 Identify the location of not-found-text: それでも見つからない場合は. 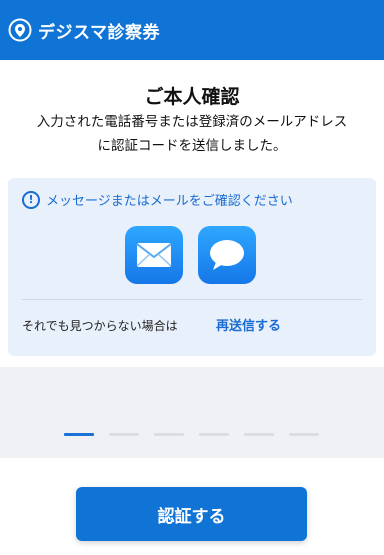
(100, 326).